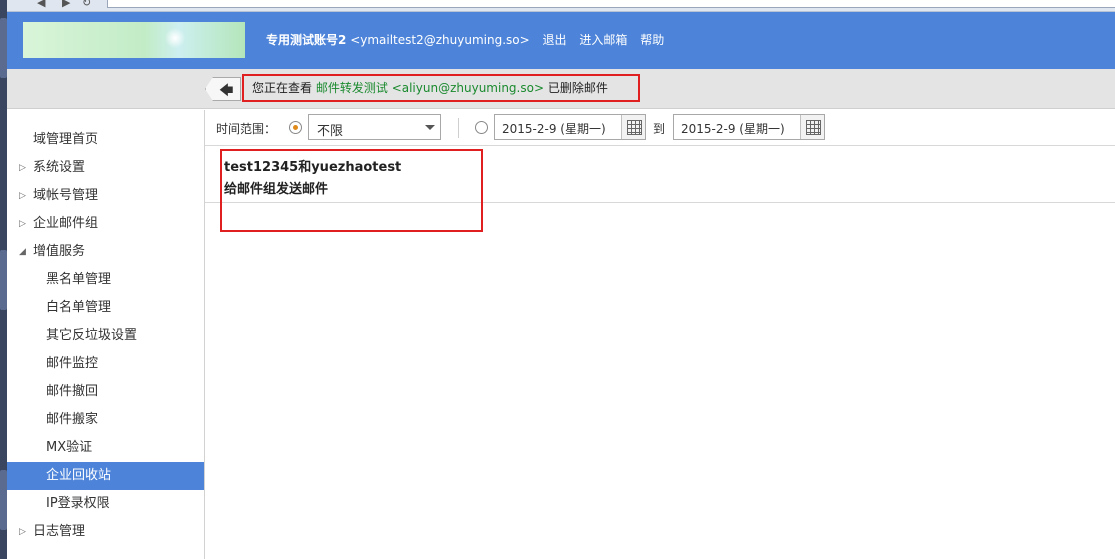 This screenshot has height=559, width=1115. What do you see at coordinates (22, 252) in the screenshot?
I see `triangle-down-icon: ◢` at bounding box center [22, 252].